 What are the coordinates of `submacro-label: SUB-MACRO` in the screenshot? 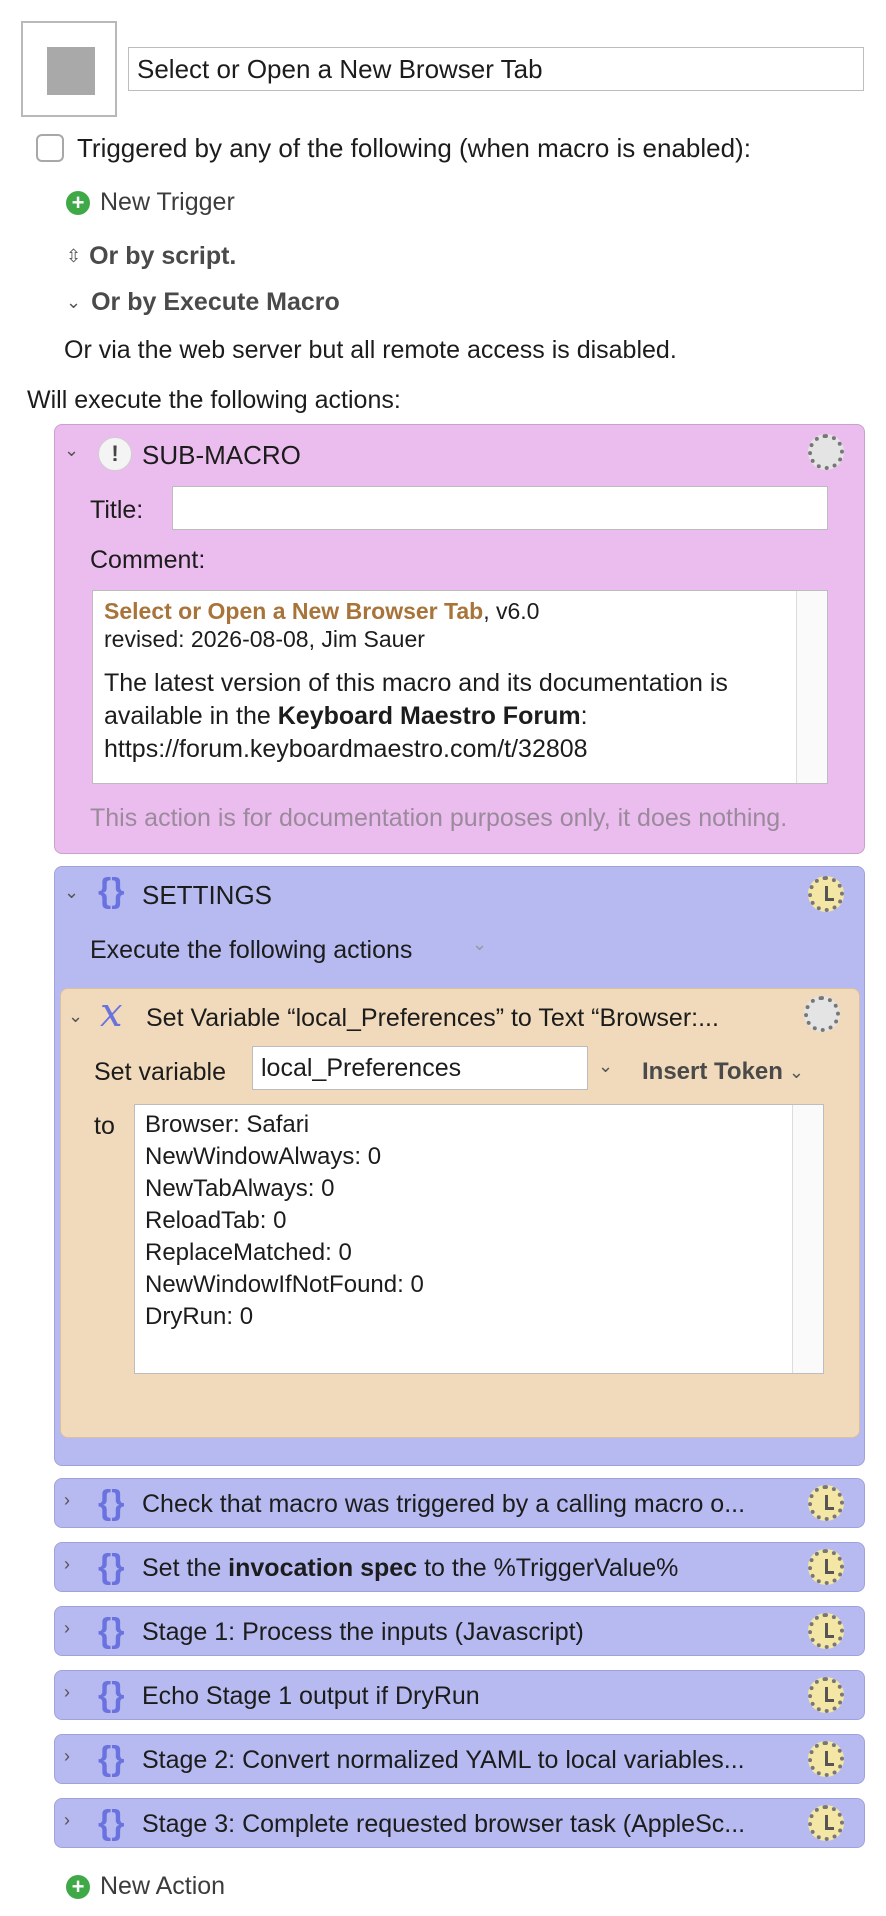 It's located at (221, 455).